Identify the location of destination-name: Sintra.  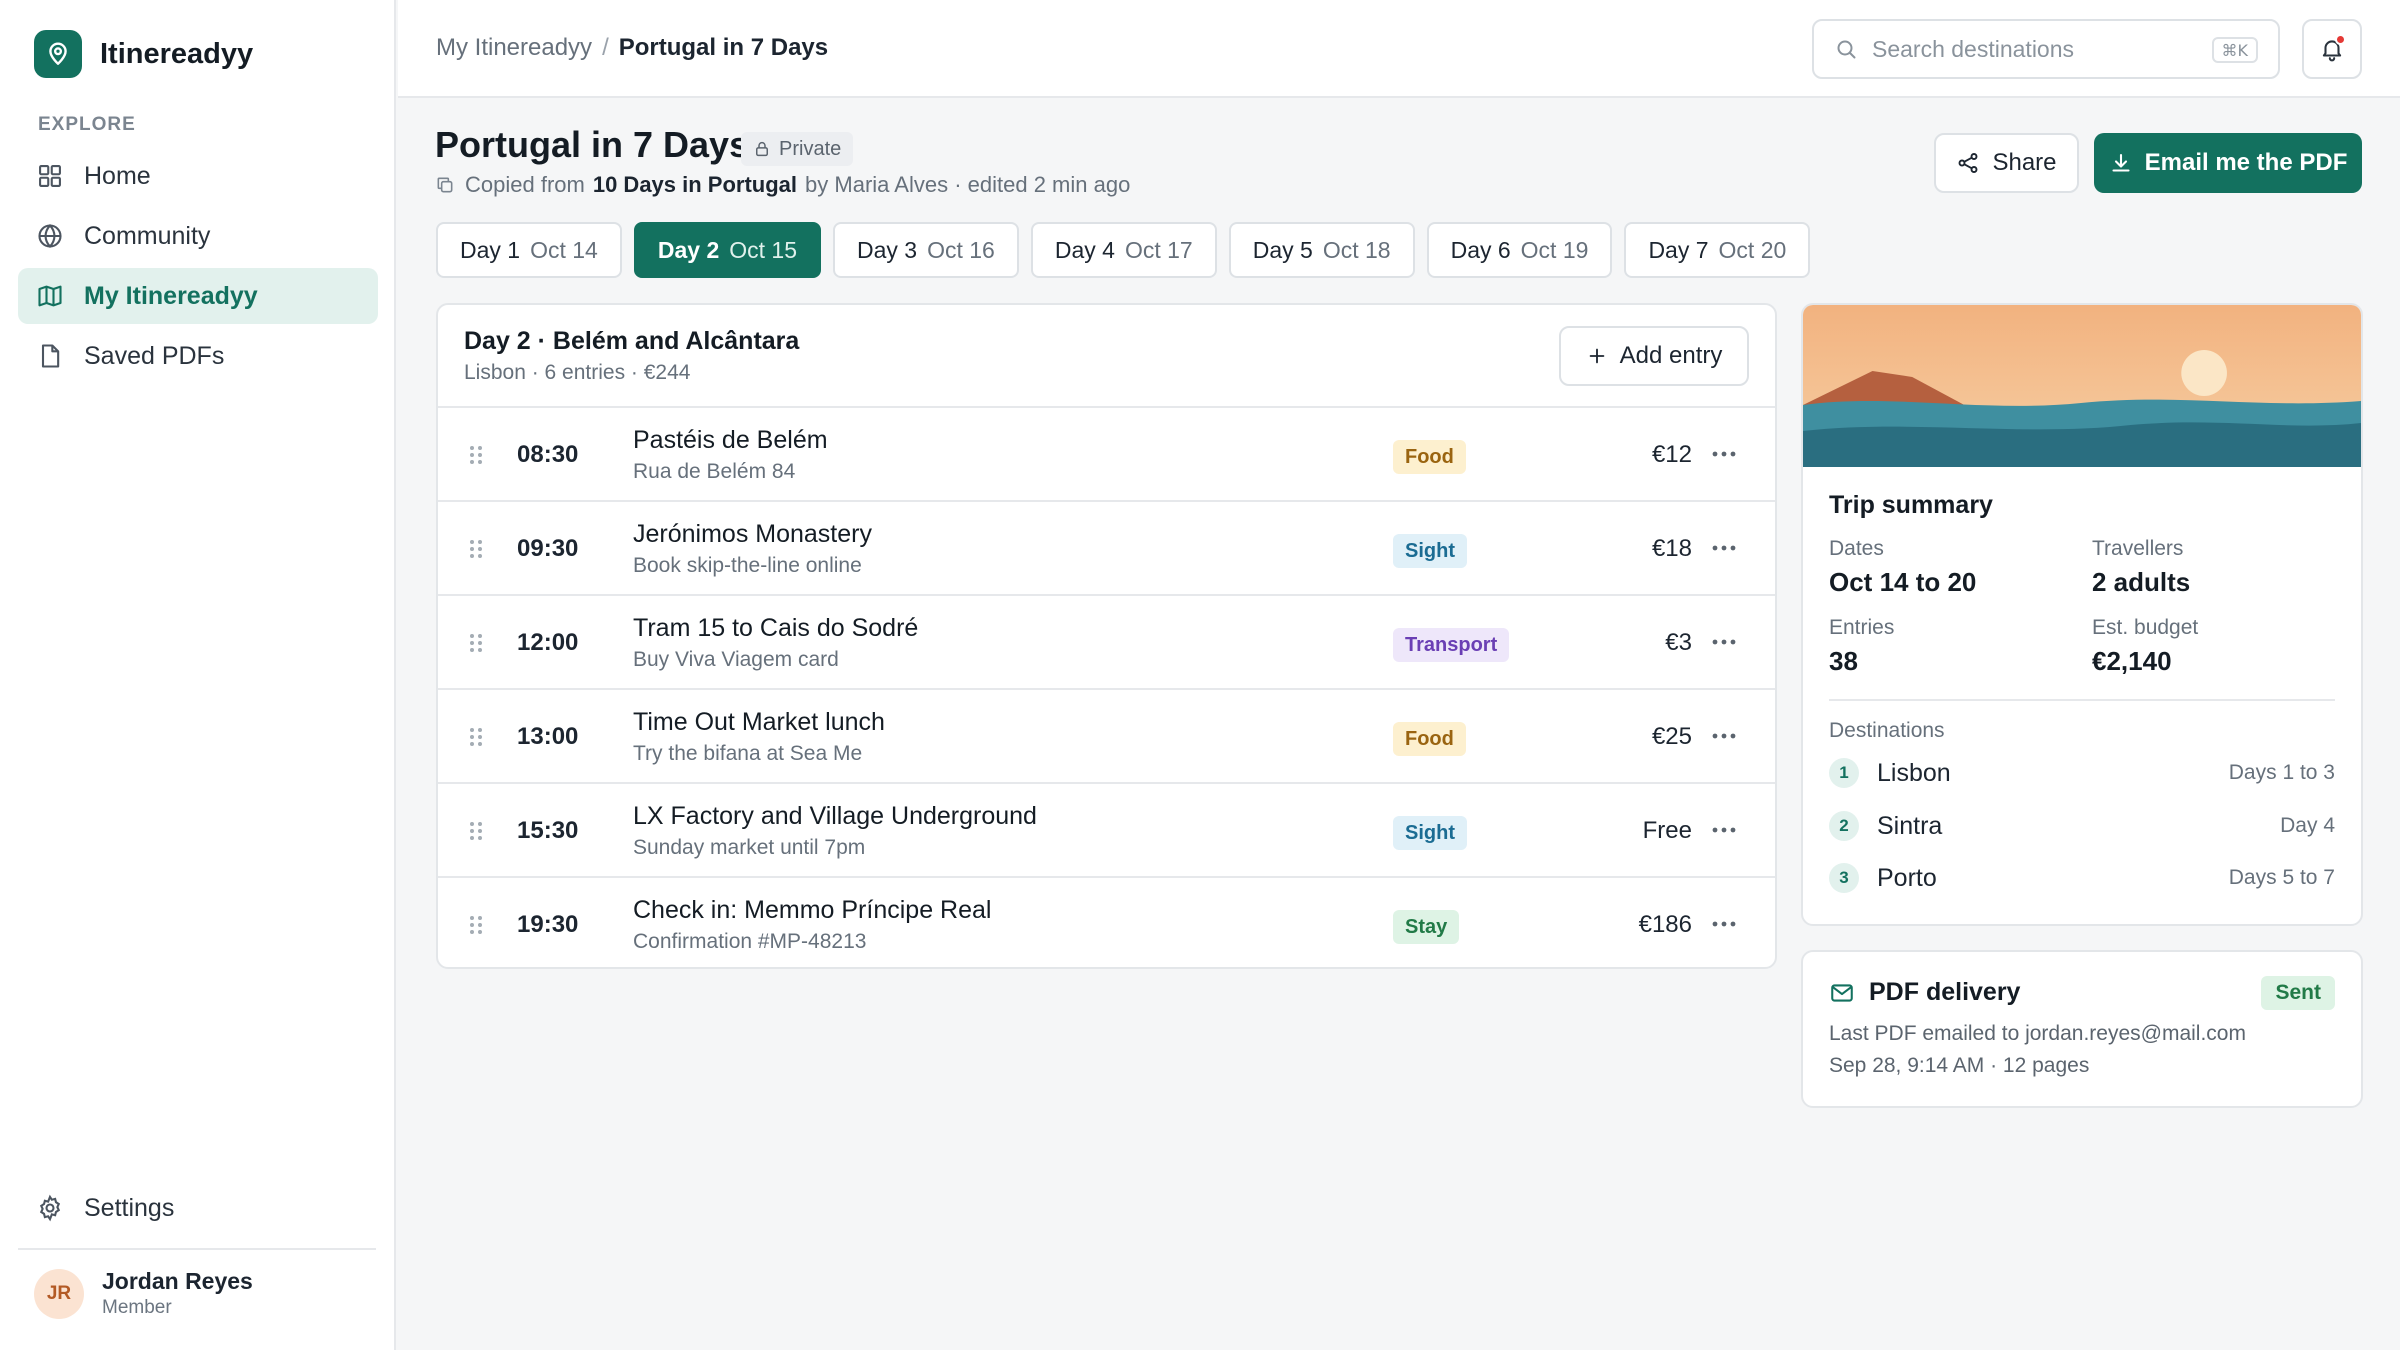
(1910, 825).